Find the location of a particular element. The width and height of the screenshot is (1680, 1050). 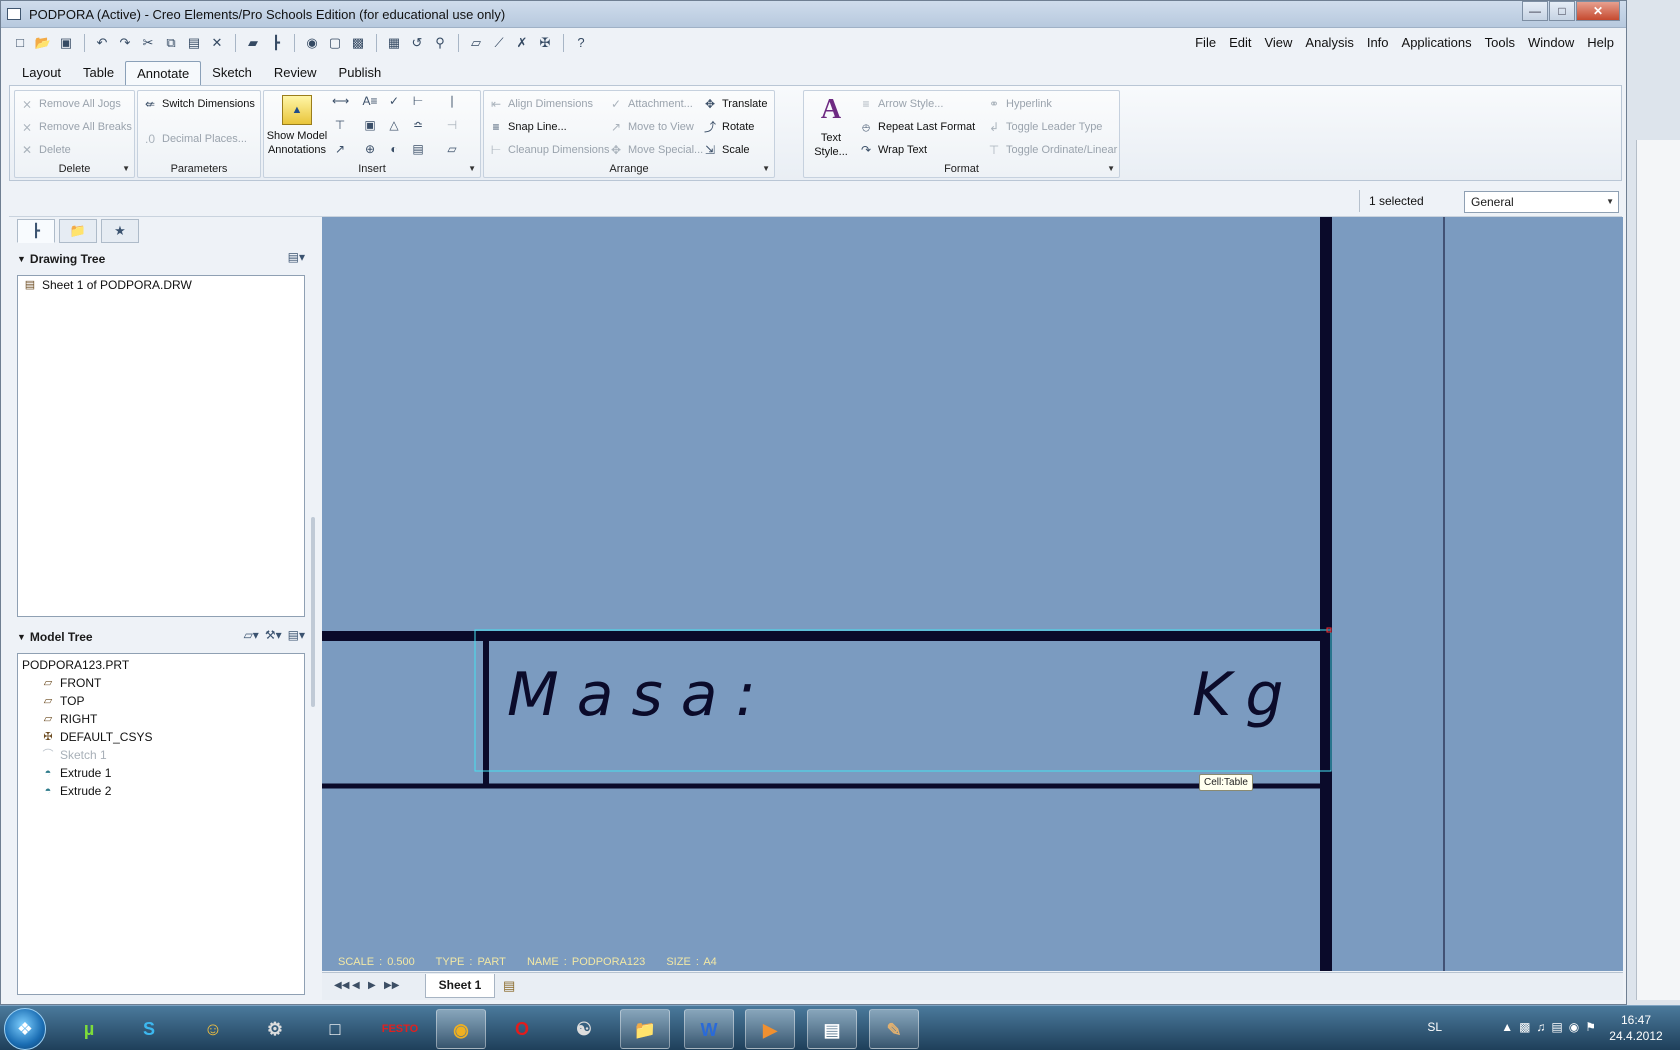

cleanup-dimensions-button: ⊢ Cleanup Dimensions is located at coordinates (549, 150).